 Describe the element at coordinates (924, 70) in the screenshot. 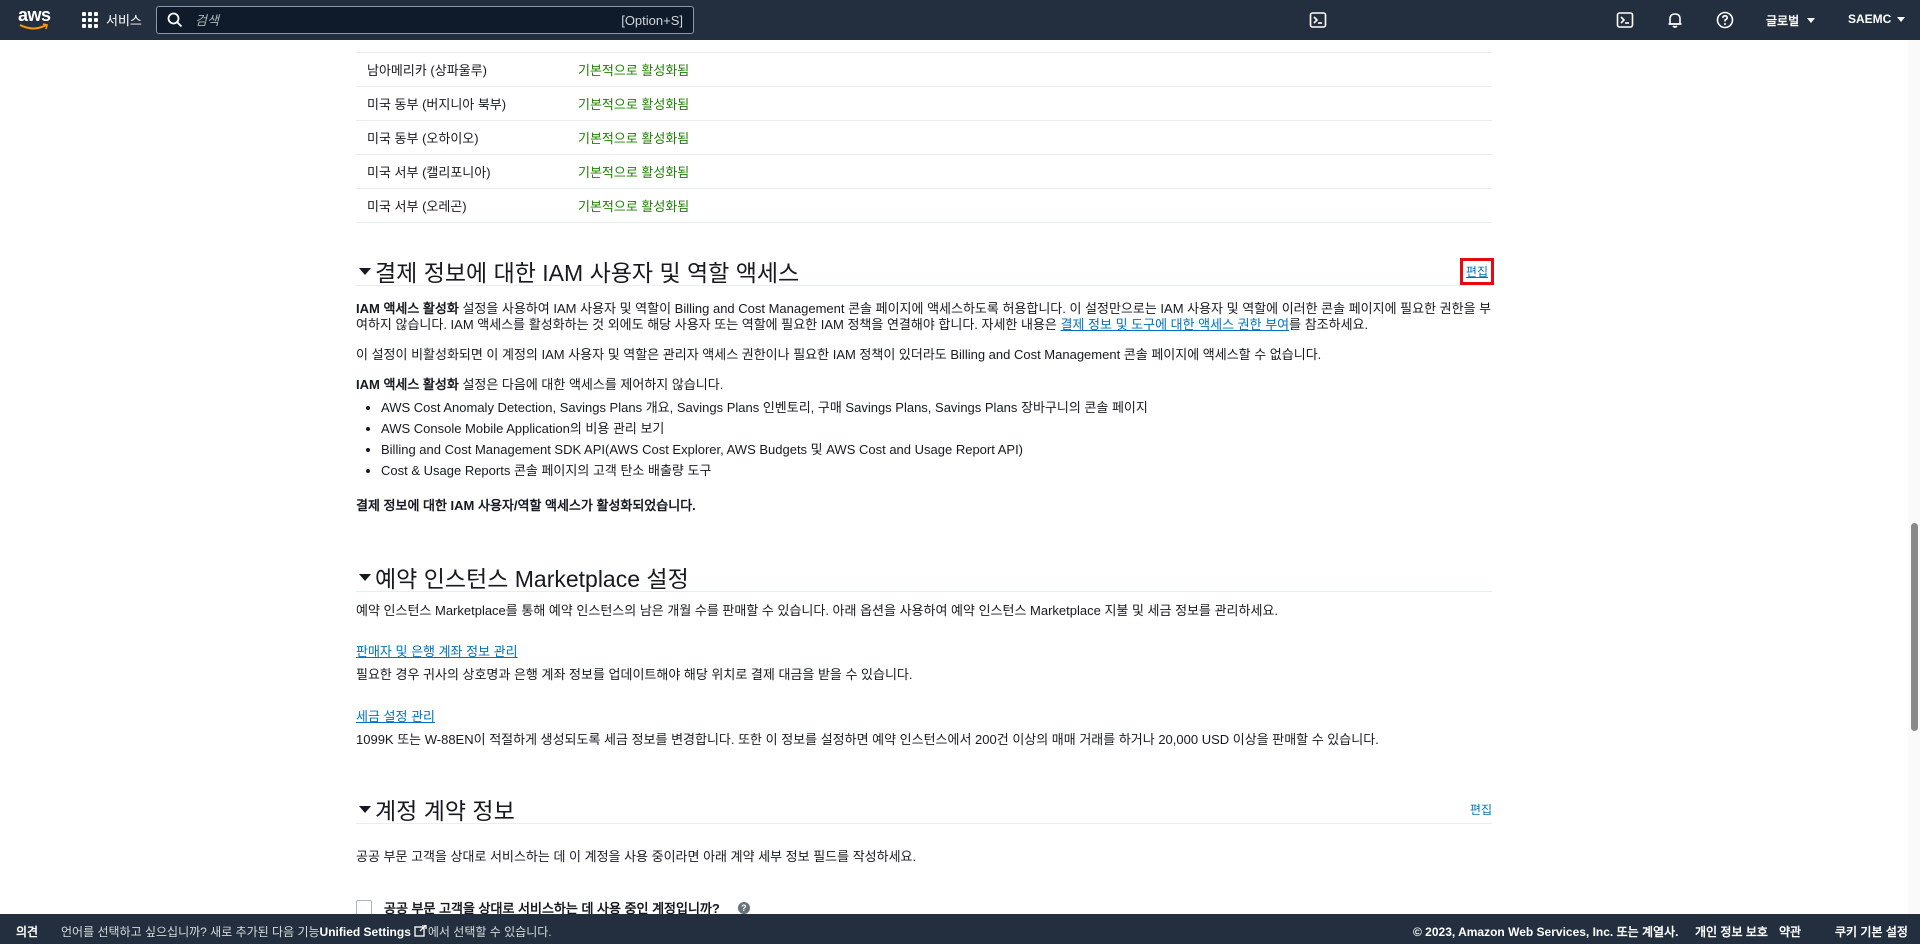

I see `table-row: 남아메리카 (상파울루) 기본적으로 활성화됨` at that location.